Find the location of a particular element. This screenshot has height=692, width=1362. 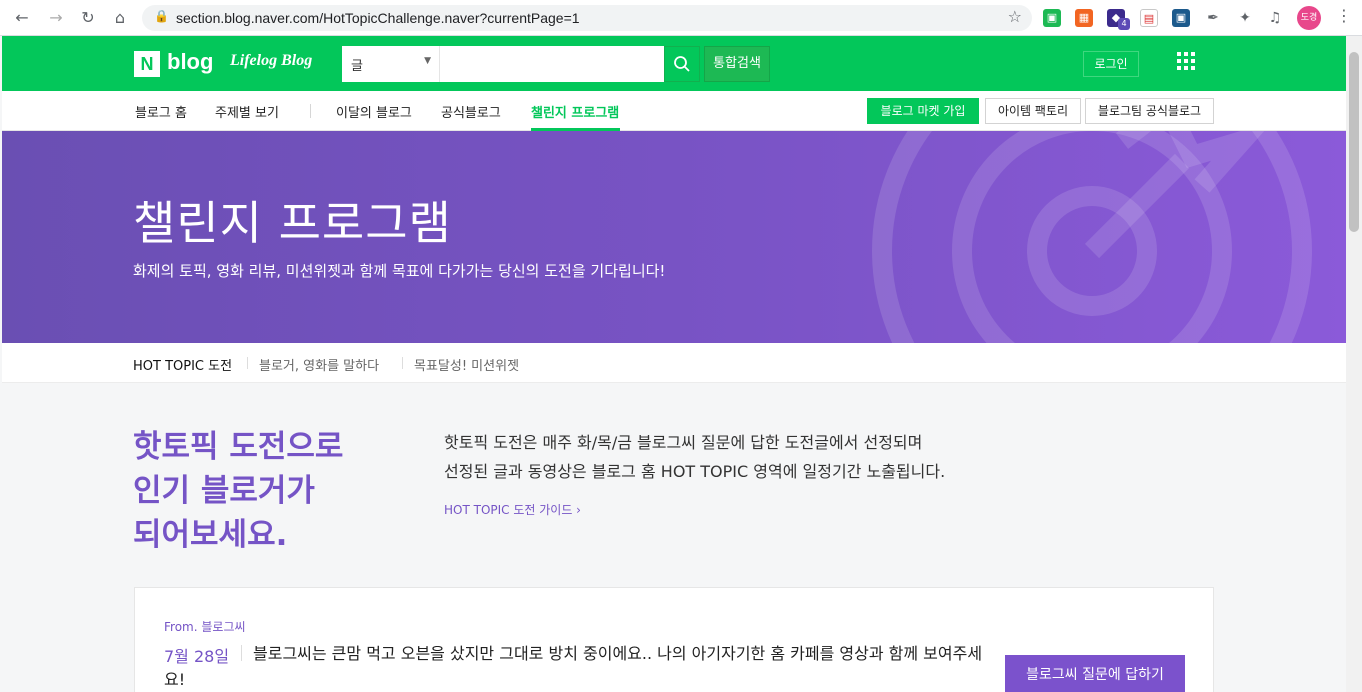

tab-mission-widget: 목표달성! 미션위젯 is located at coordinates (466, 364).